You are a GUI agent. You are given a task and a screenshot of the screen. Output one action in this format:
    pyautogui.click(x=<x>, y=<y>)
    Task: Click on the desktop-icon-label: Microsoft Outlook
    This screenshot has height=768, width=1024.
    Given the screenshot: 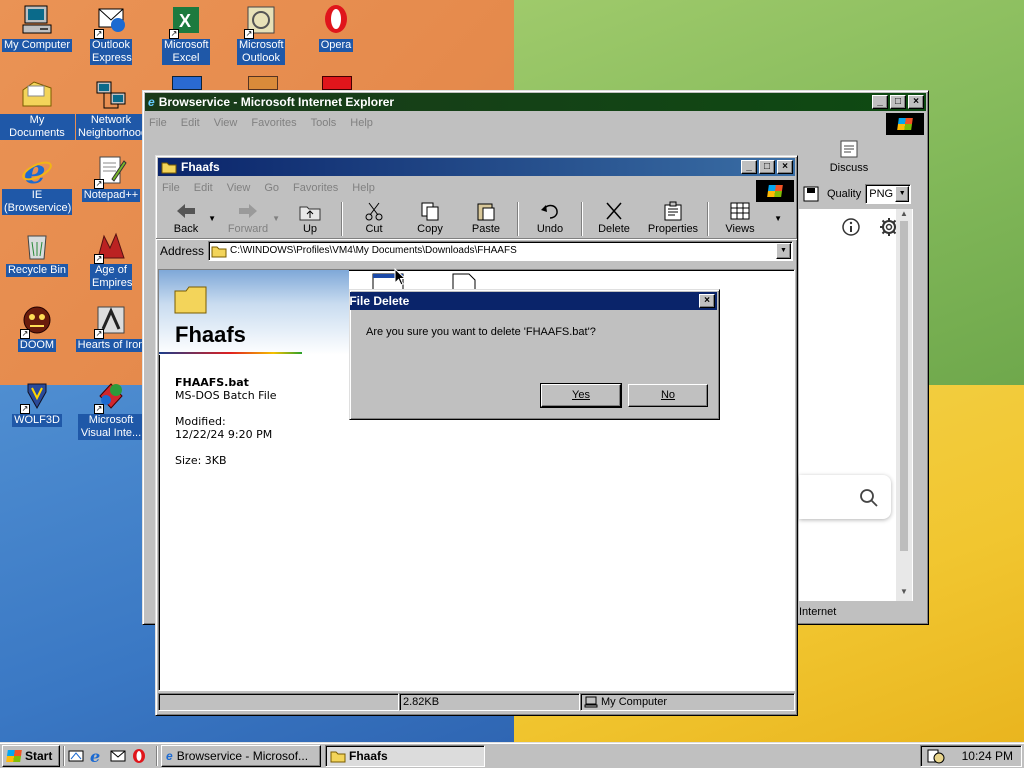 What is the action you would take?
    pyautogui.click(x=261, y=52)
    